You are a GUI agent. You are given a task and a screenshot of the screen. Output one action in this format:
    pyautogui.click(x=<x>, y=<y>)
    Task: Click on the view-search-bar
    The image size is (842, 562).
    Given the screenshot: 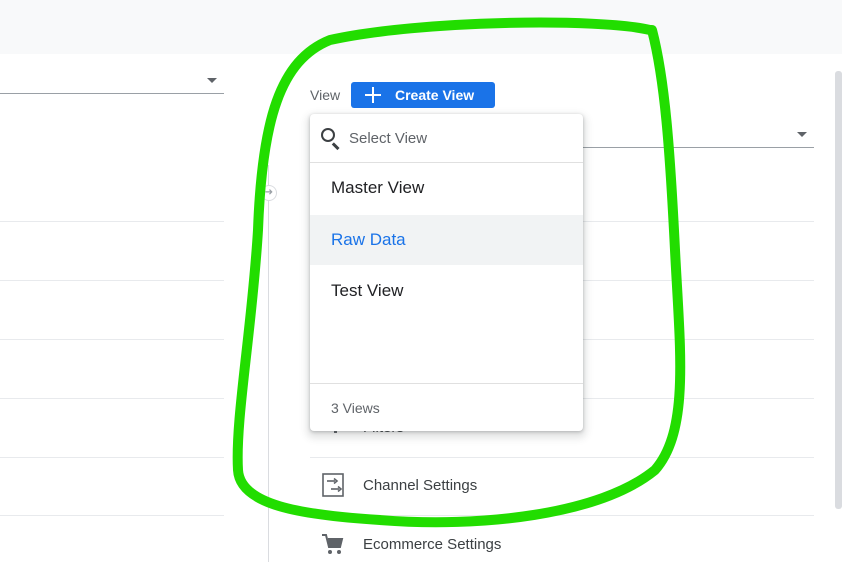 What is the action you would take?
    pyautogui.click(x=446, y=138)
    